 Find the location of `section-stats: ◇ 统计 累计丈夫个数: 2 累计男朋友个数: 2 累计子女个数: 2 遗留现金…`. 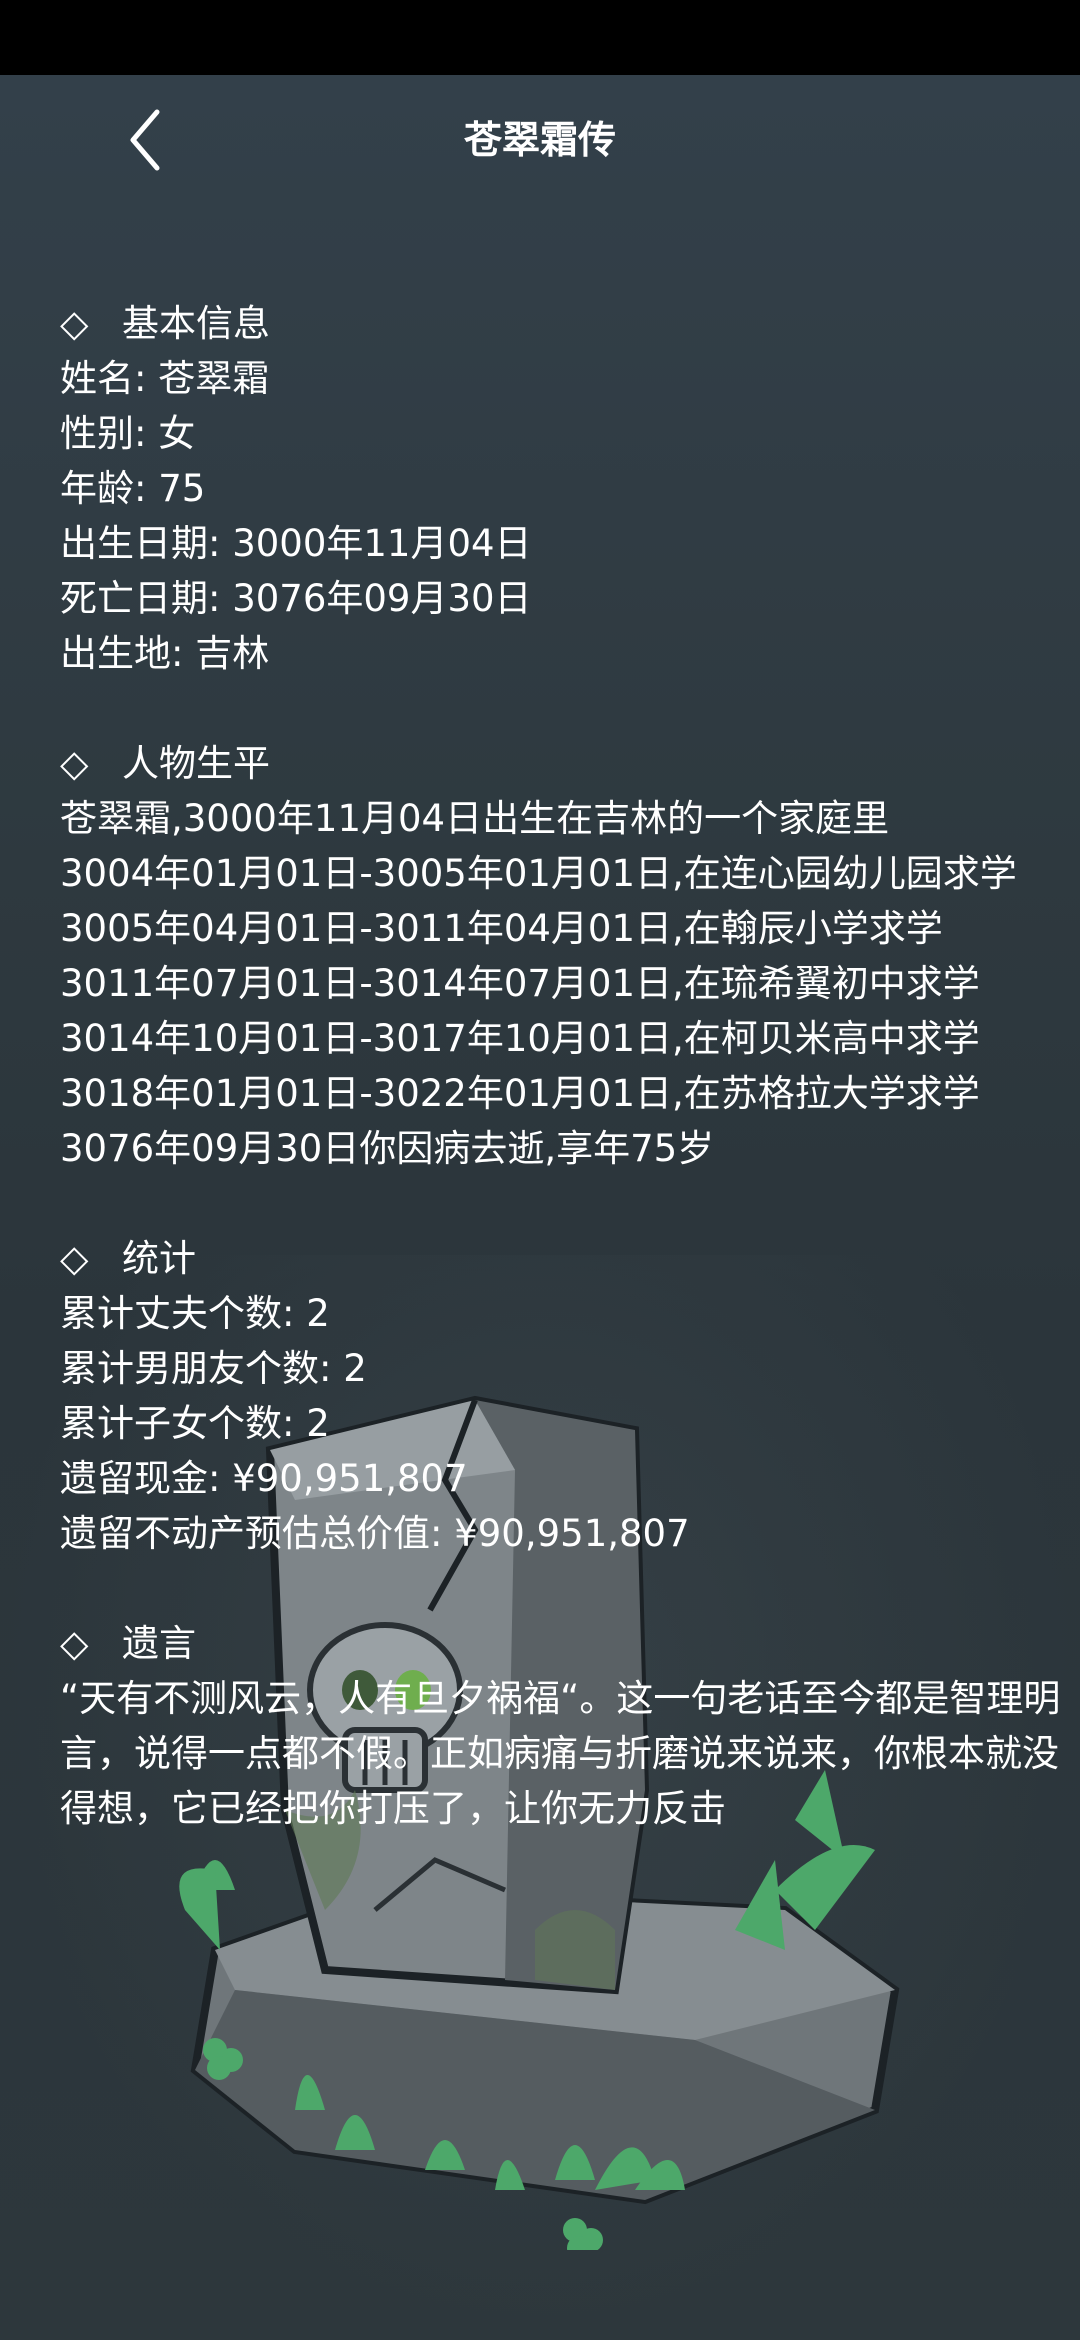

section-stats: ◇ 统计 累计丈夫个数: 2 累计男朋友个数: 2 累计子女个数: 2 遗留现金… is located at coordinates (565, 1396).